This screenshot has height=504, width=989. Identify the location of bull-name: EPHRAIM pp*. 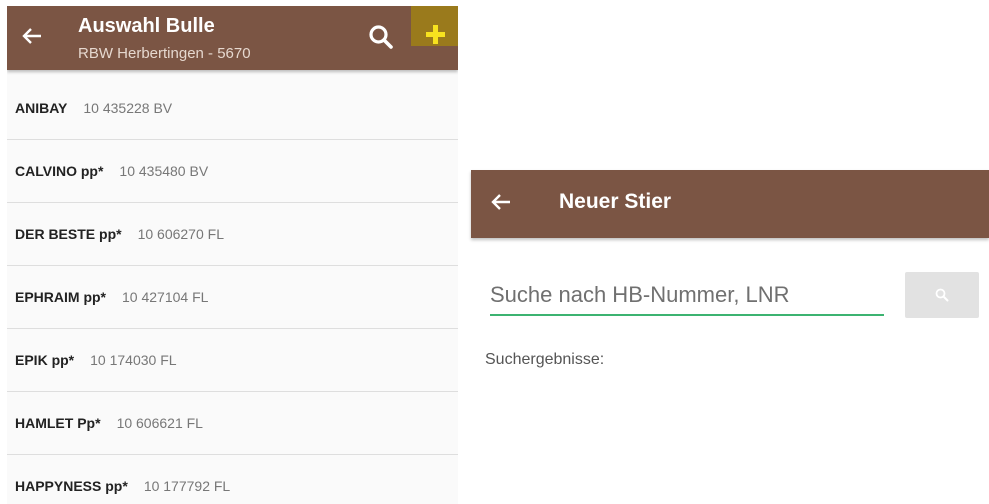
(60, 297).